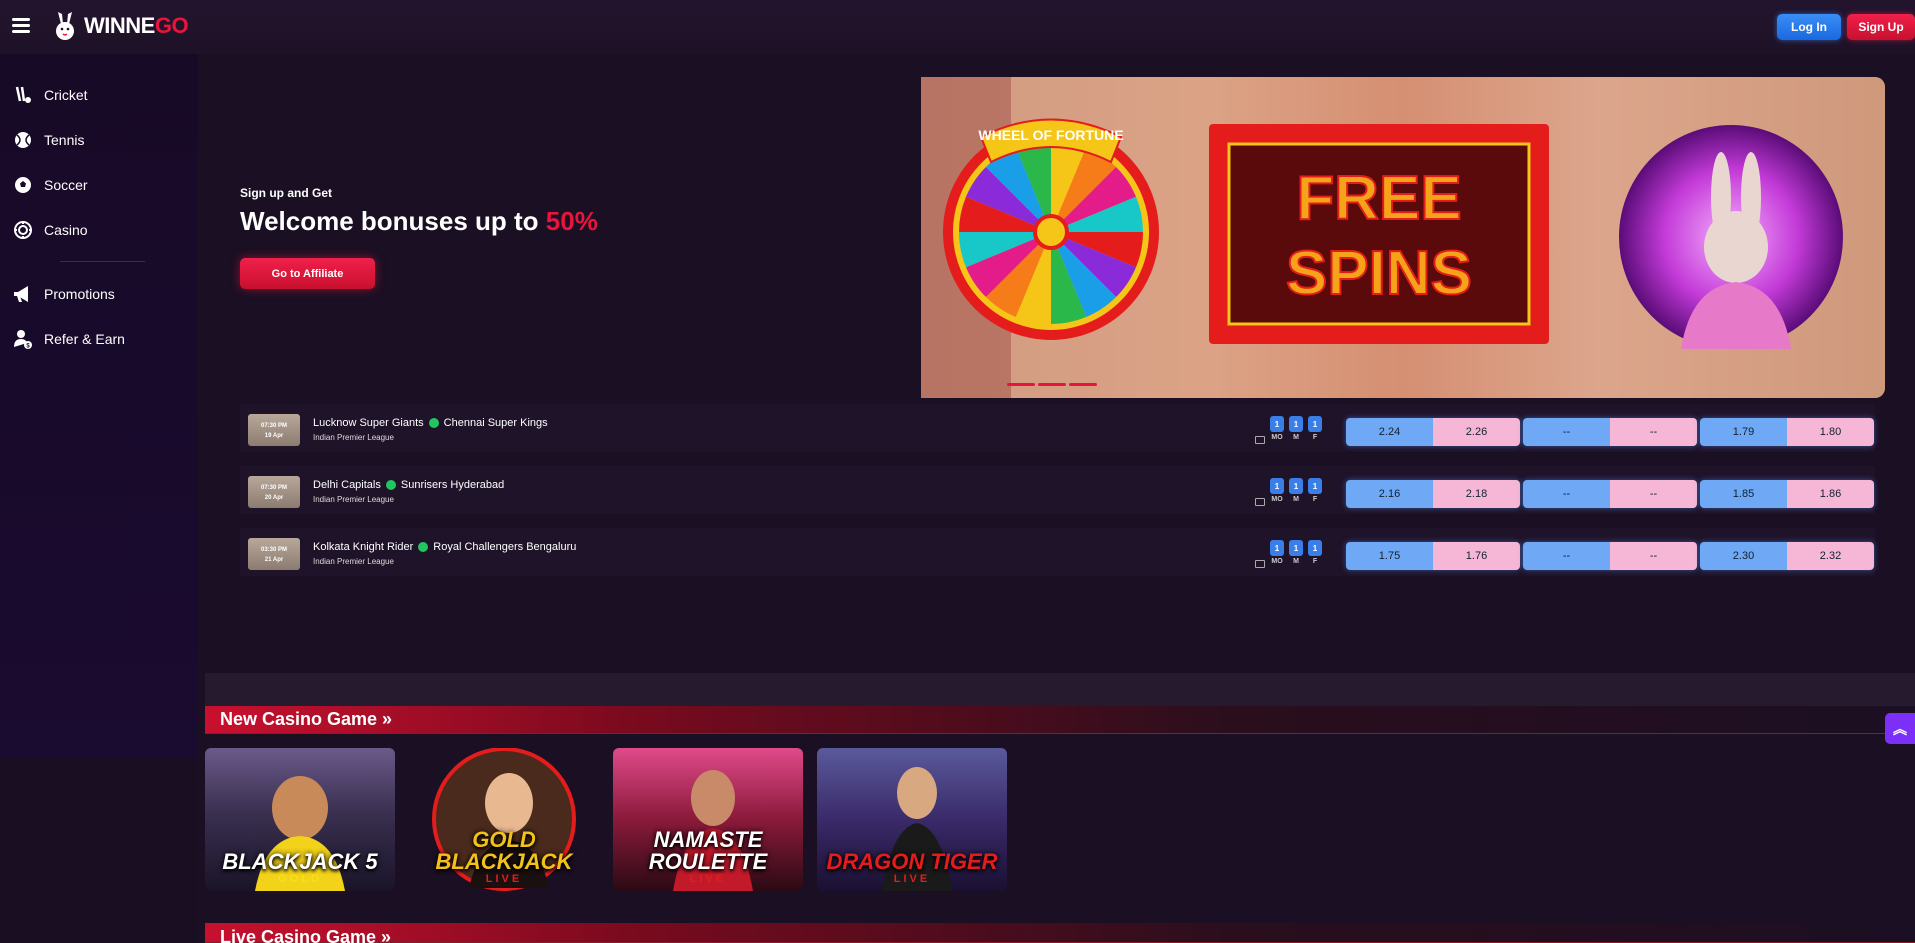 This screenshot has height=943, width=1915. I want to click on sidebar-item-promotions: Promotions, so click(63, 294).